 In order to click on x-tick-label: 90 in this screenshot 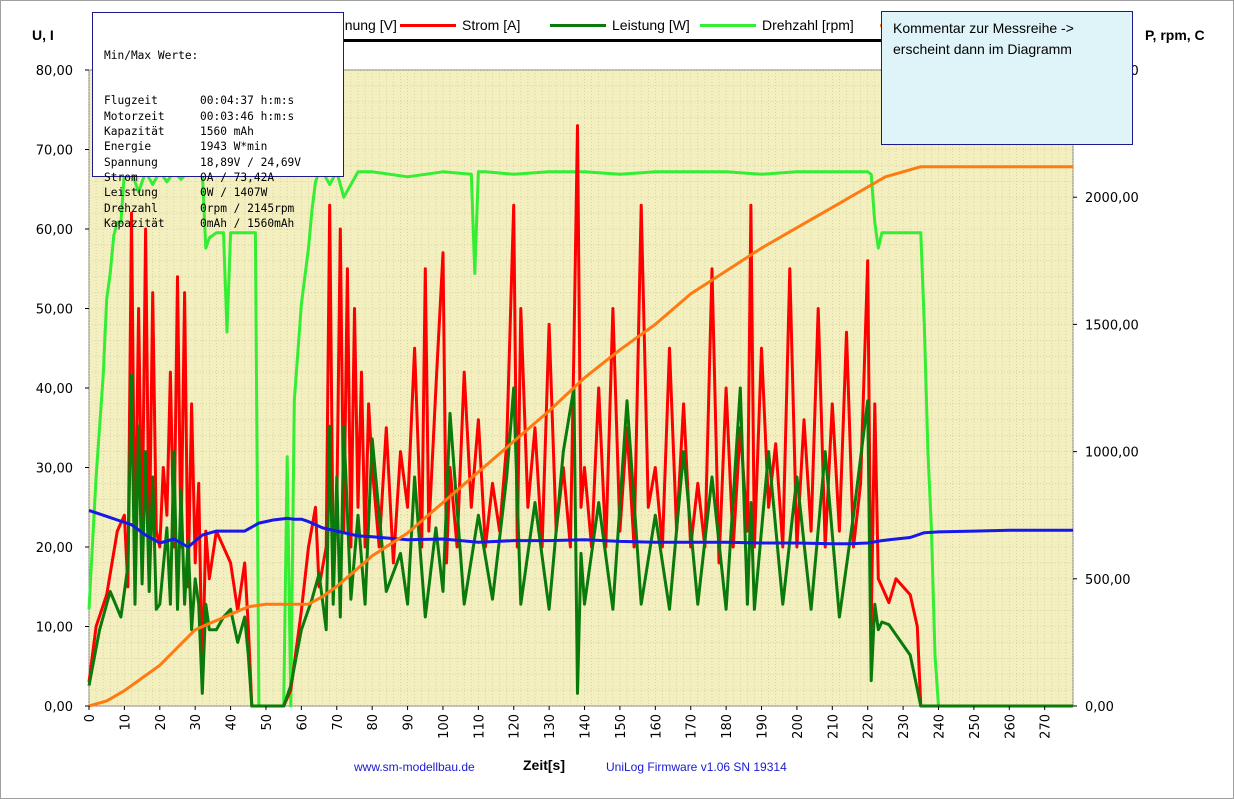, I will do `click(409, 722)`.